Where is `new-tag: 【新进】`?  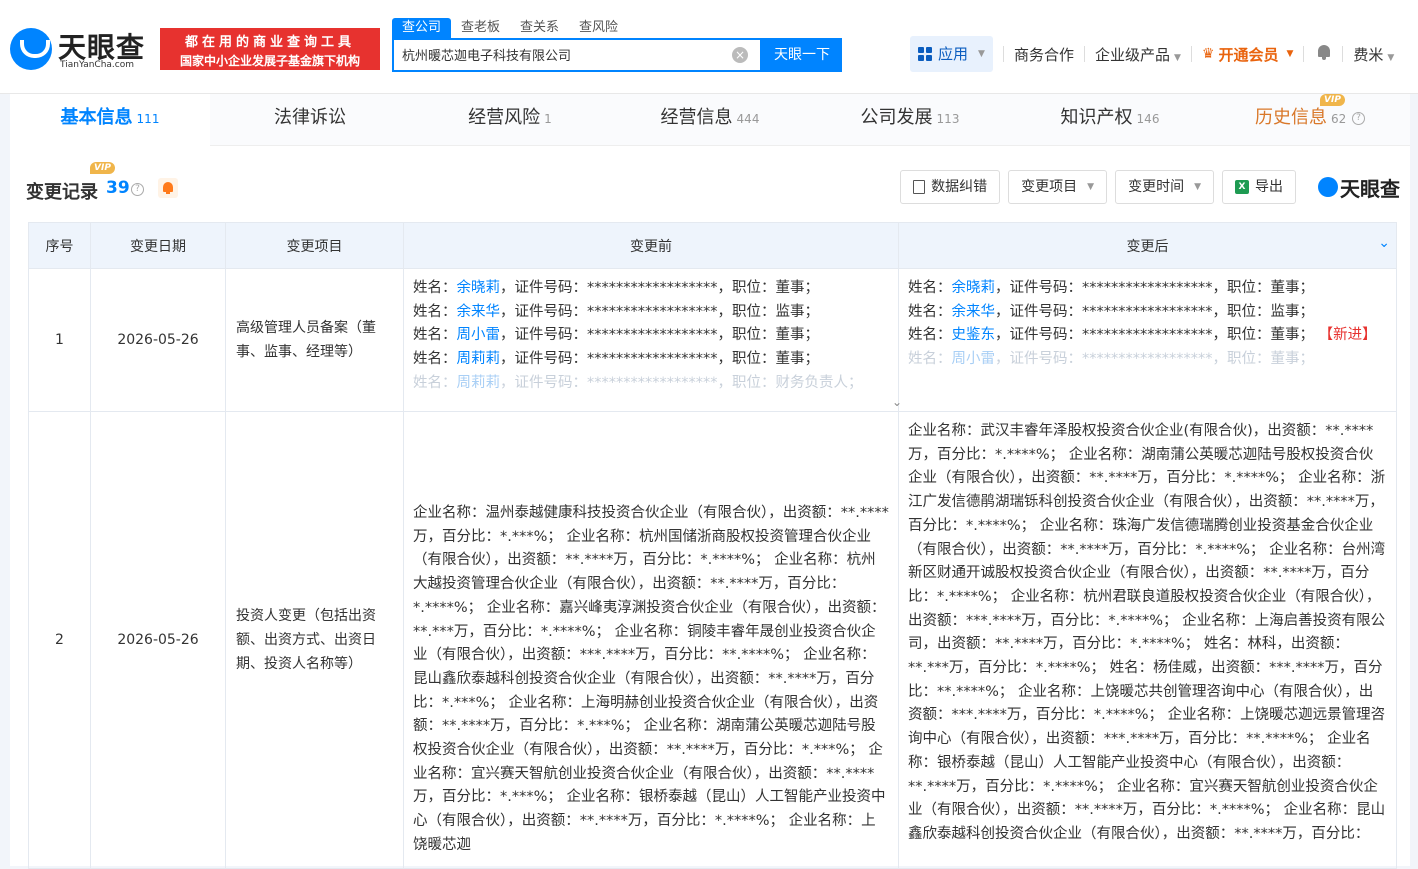
new-tag: 【新进】 is located at coordinates (1345, 335).